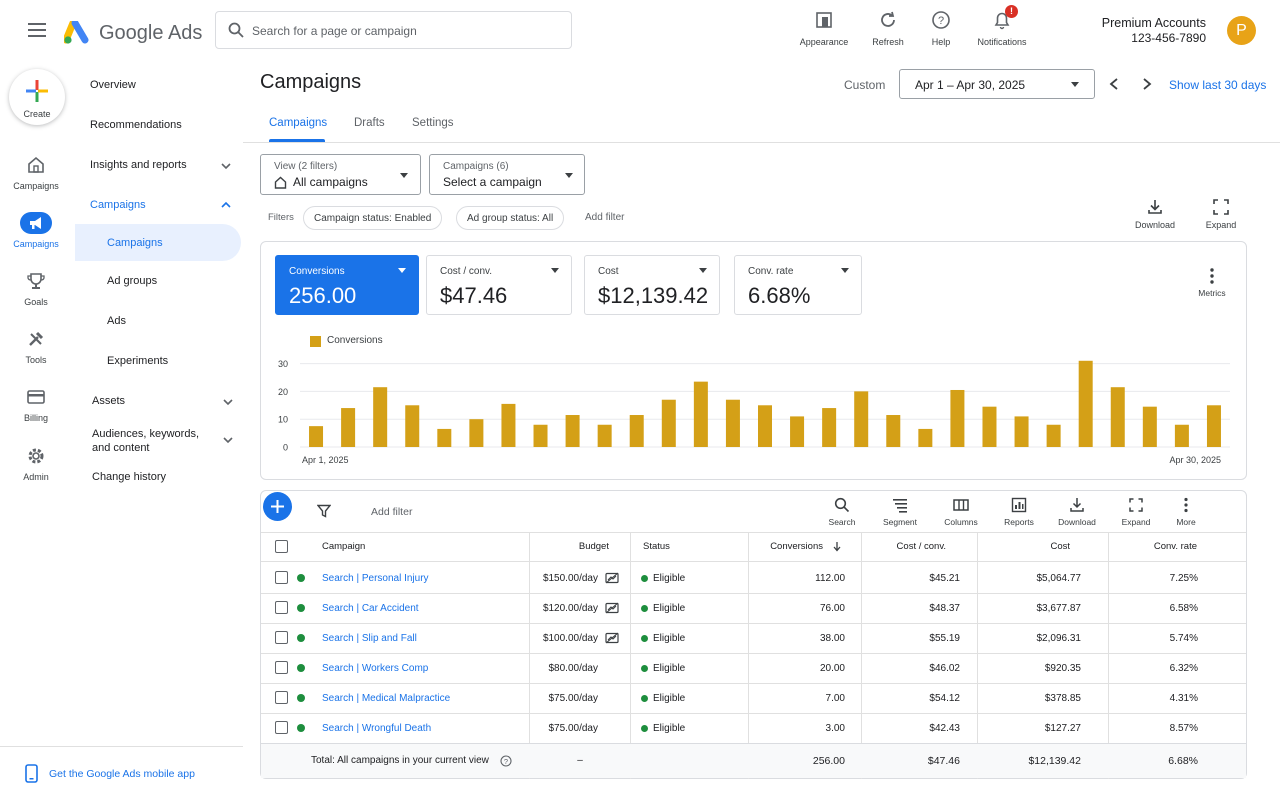 Image resolution: width=1280 pixels, height=800 pixels. I want to click on header-campaign: Campaign, so click(343, 546).